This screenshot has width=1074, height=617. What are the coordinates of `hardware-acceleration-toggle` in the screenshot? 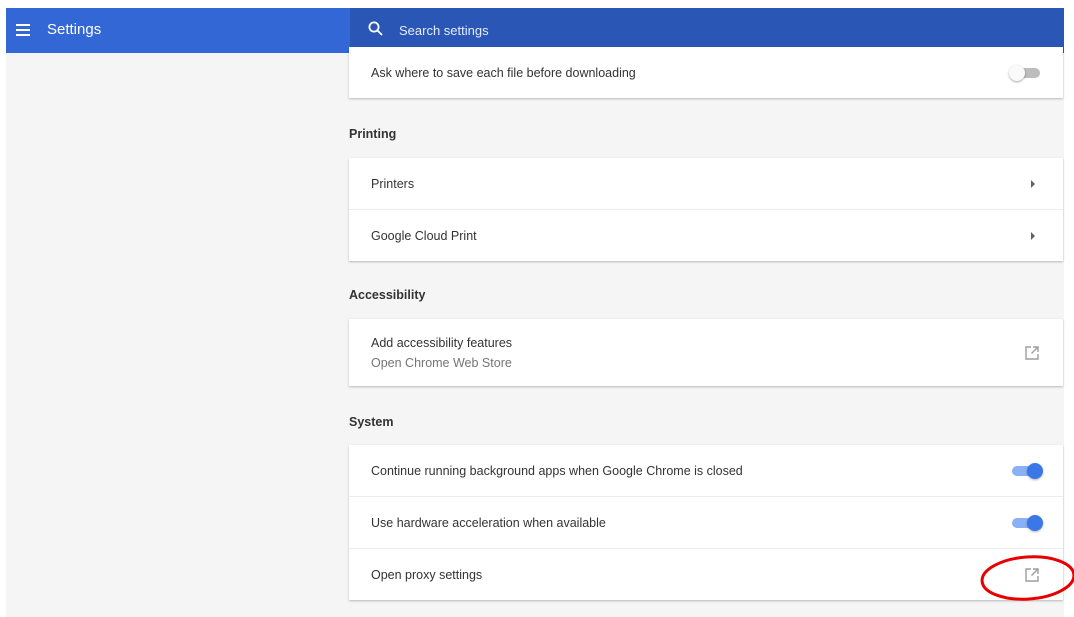 It's located at (1026, 523).